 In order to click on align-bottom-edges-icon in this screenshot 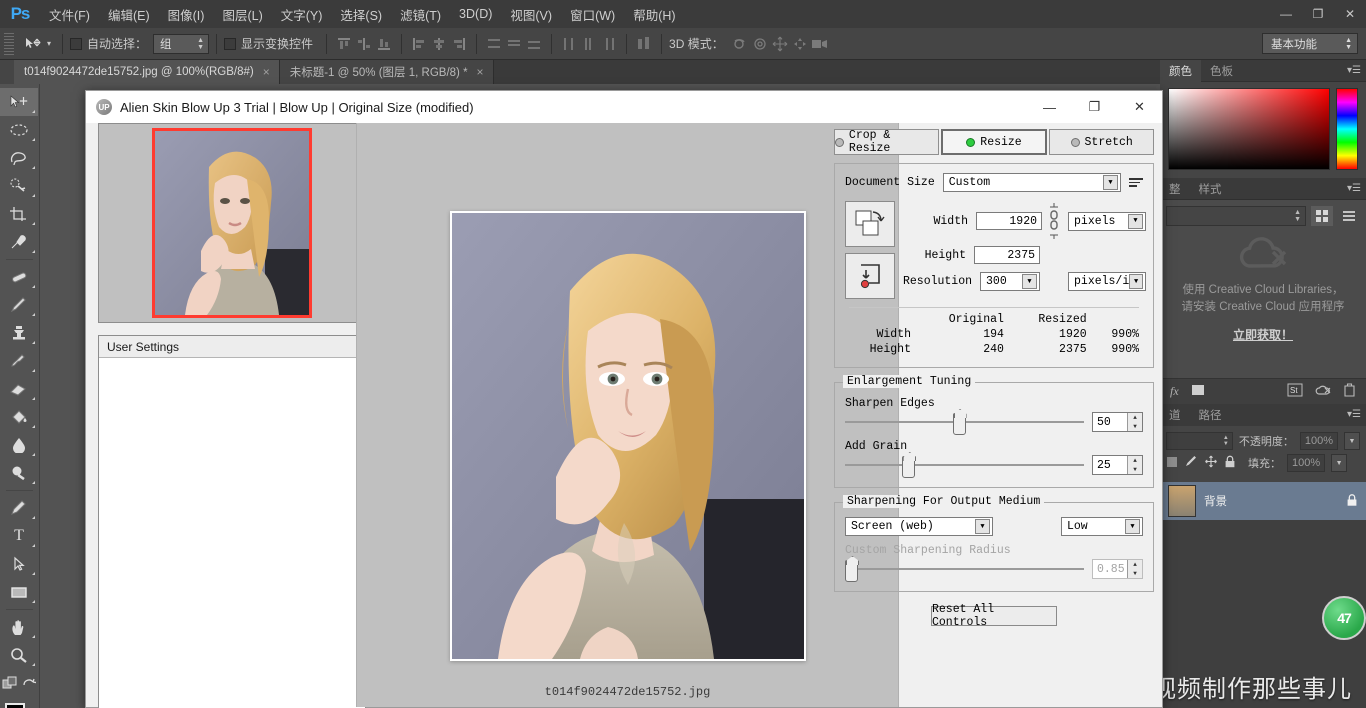, I will do `click(384, 44)`.